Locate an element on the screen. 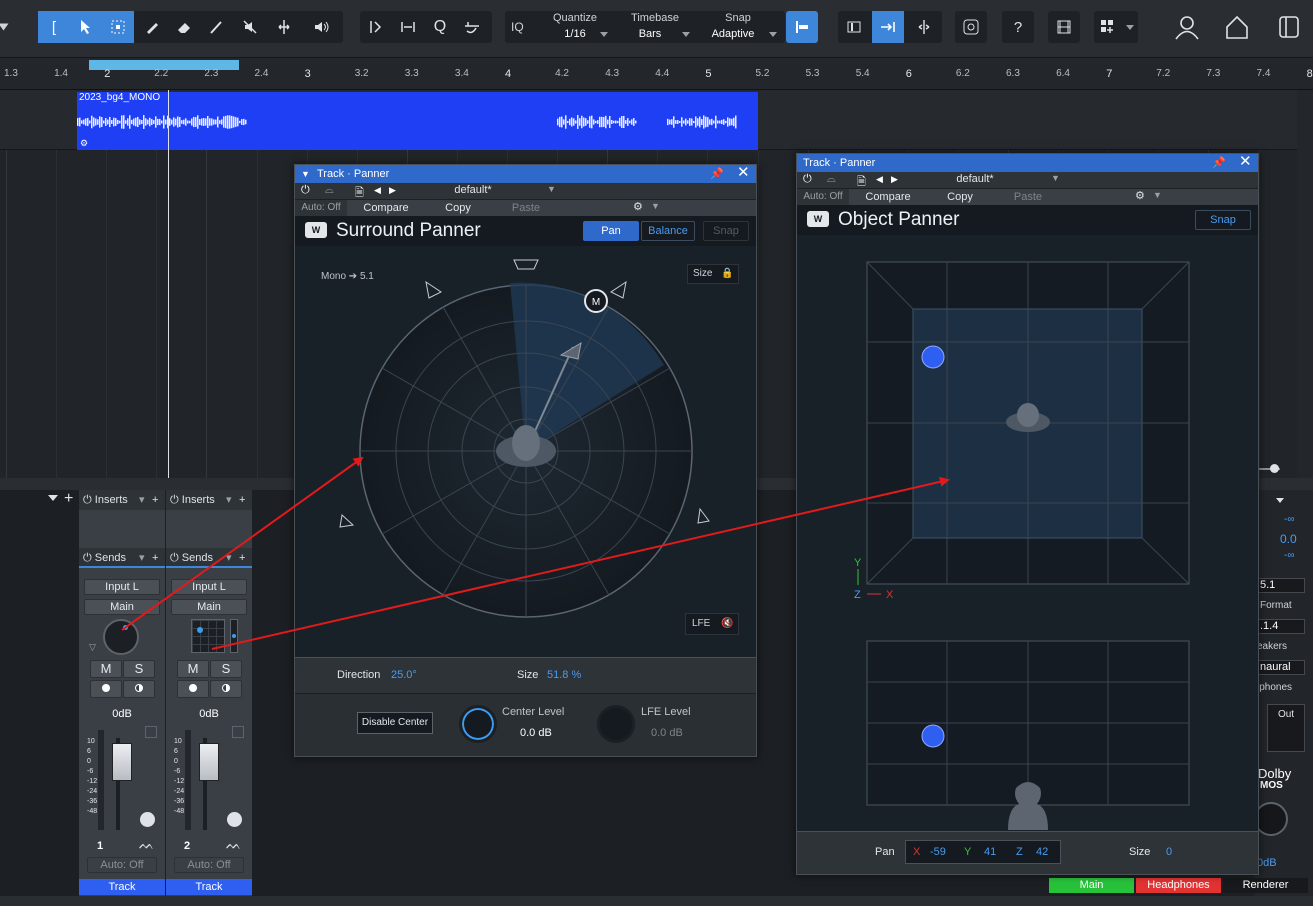  output-knob is located at coordinates (1271, 819).